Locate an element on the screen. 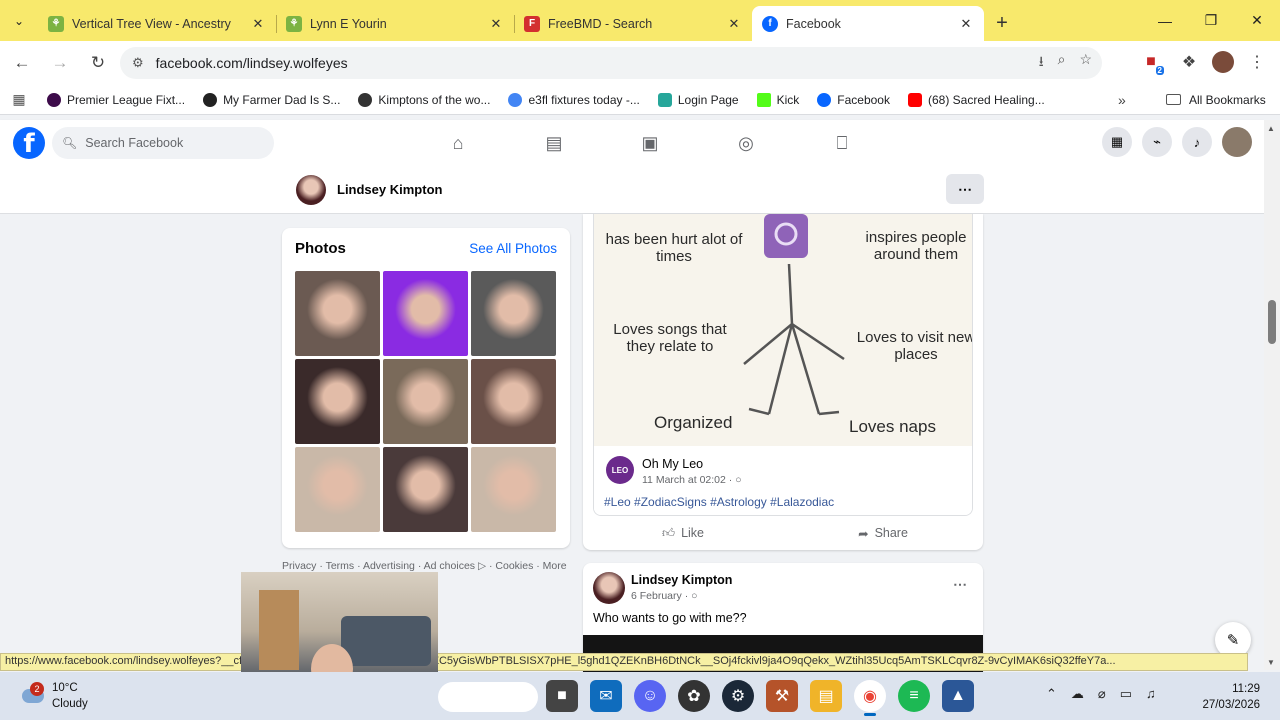  outlook-icon: ✉ is located at coordinates (606, 696).